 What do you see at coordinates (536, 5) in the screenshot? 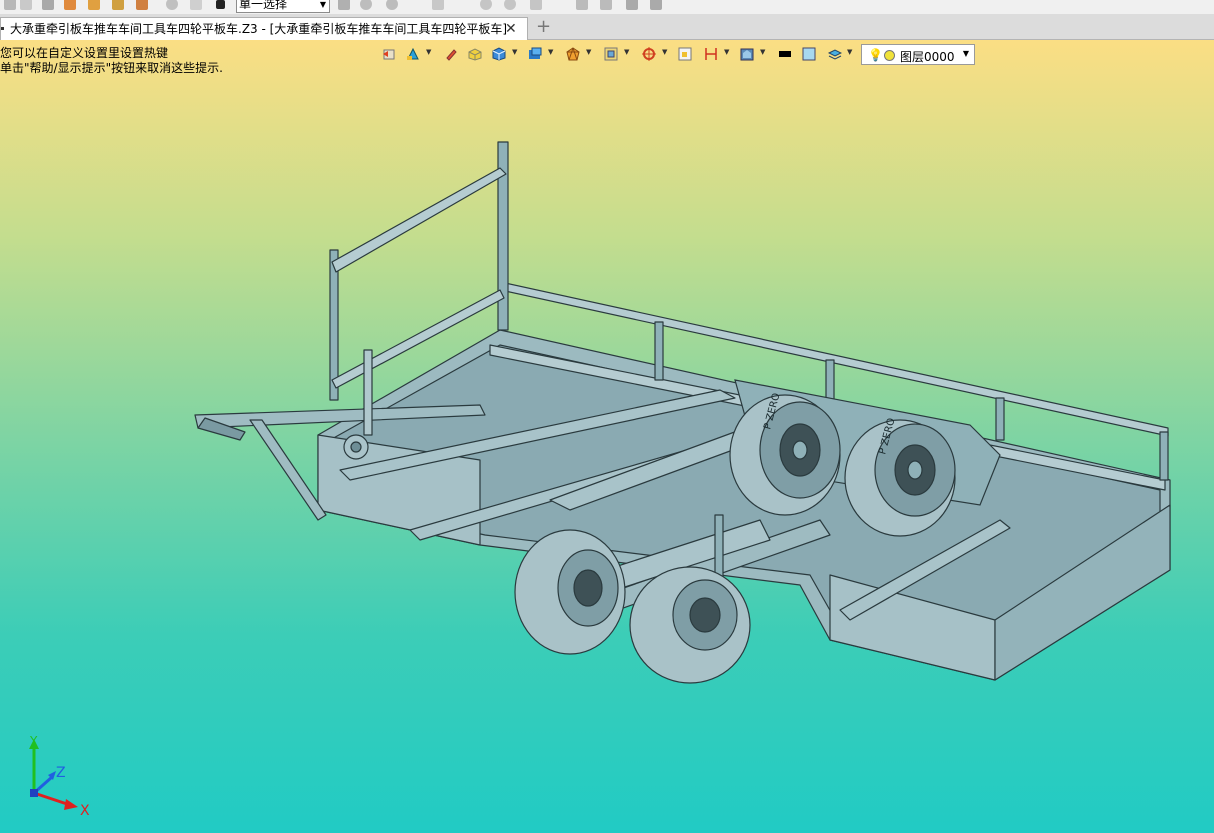
I see `sketch-icon` at bounding box center [536, 5].